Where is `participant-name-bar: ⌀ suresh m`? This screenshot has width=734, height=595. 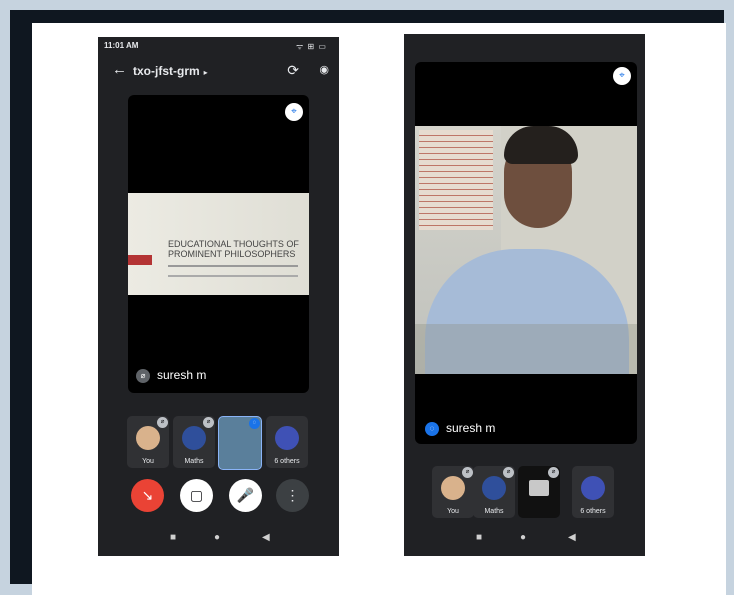 participant-name-bar: ⌀ suresh m is located at coordinates (171, 375).